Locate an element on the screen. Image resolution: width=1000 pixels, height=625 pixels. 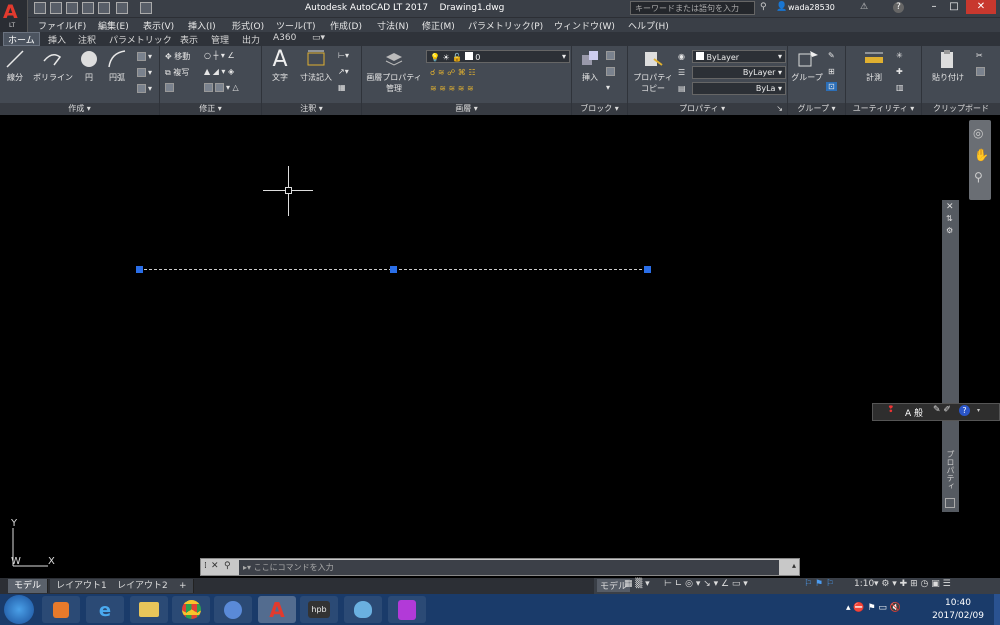
table-icon: ▦ is located at coordinates (342, 87).